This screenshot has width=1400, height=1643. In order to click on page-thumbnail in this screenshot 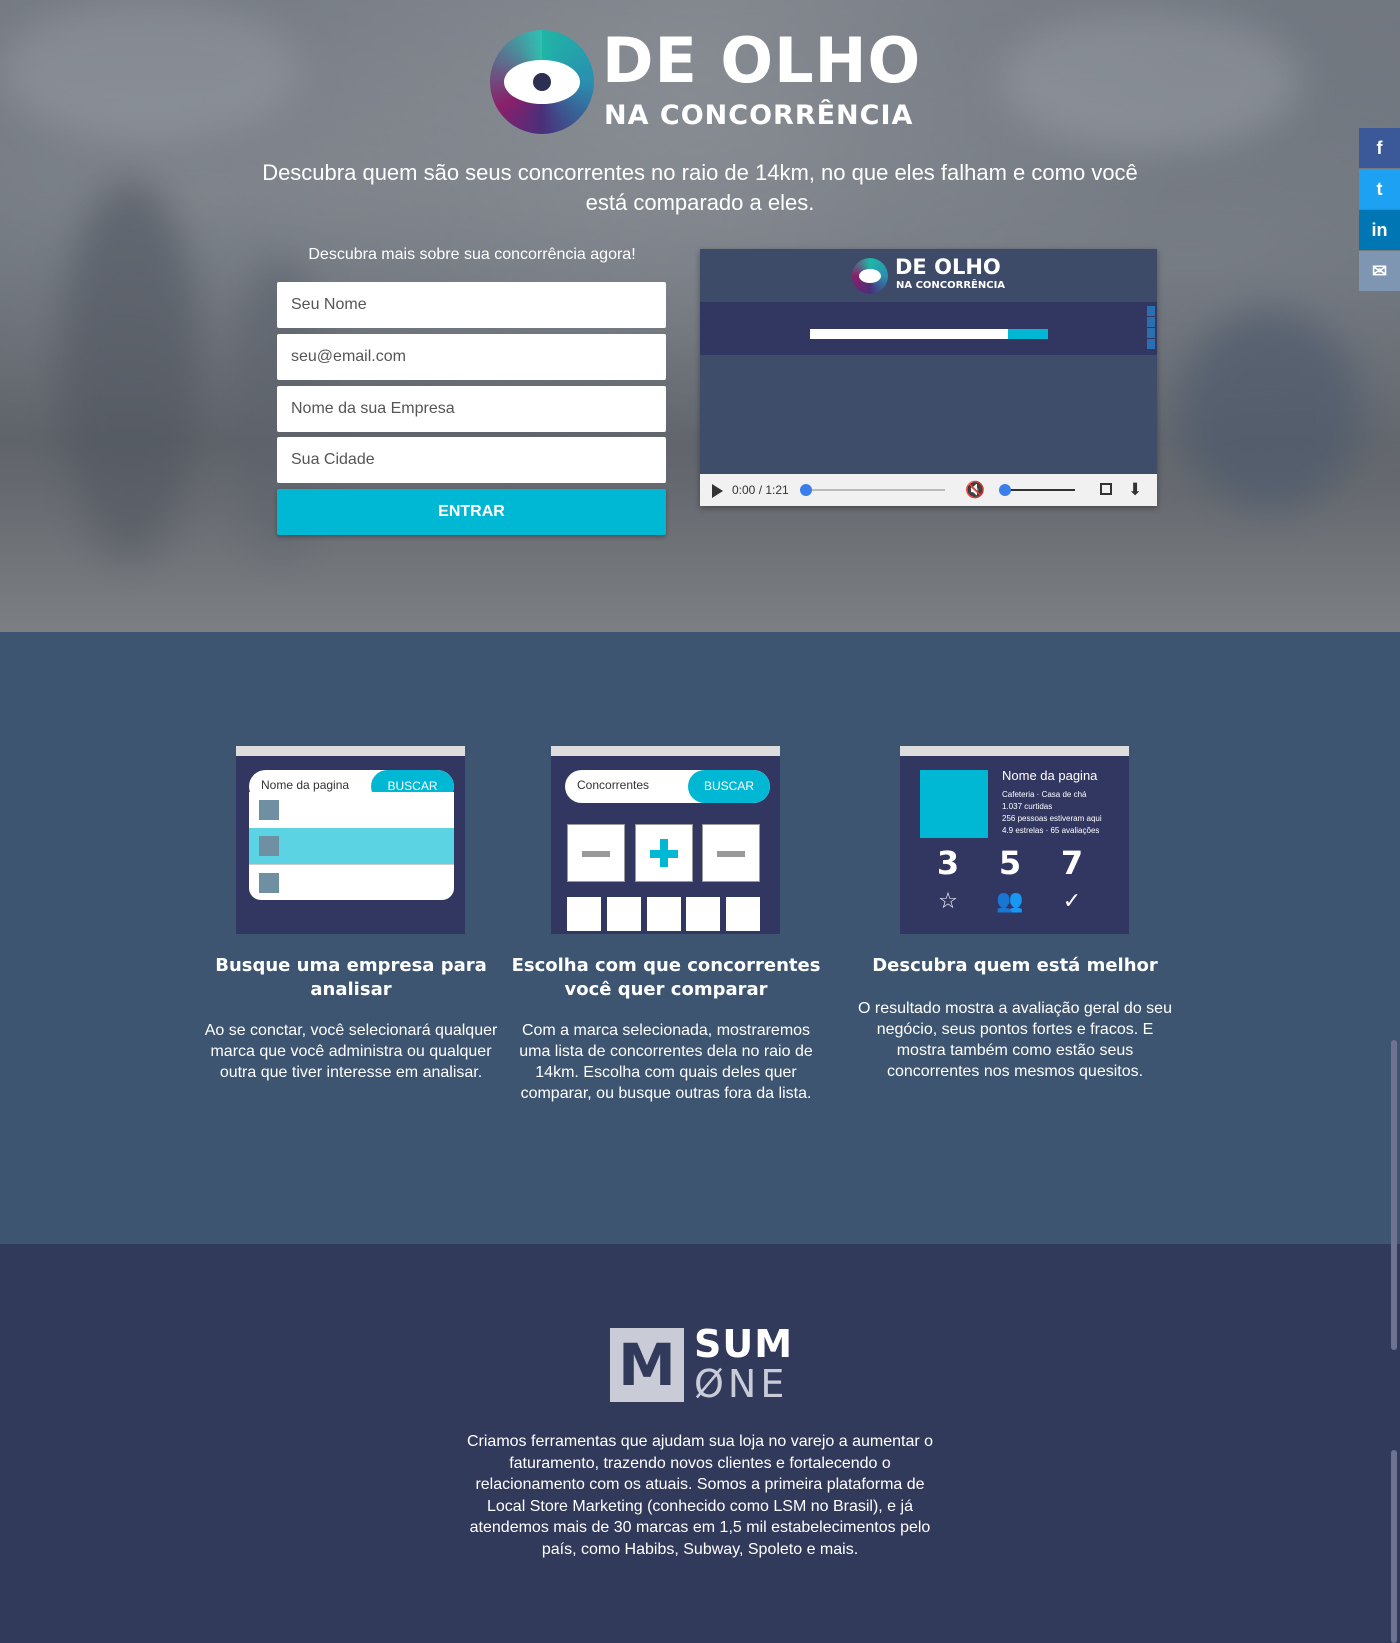, I will do `click(954, 804)`.